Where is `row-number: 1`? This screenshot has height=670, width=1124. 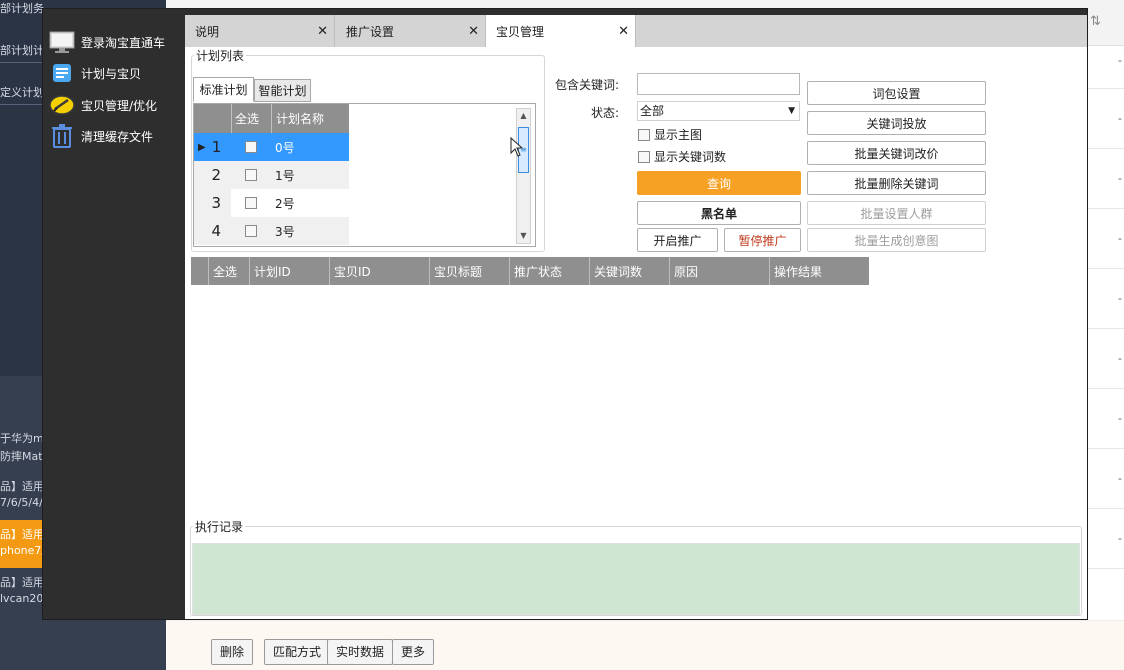 row-number: 1 is located at coordinates (216, 147).